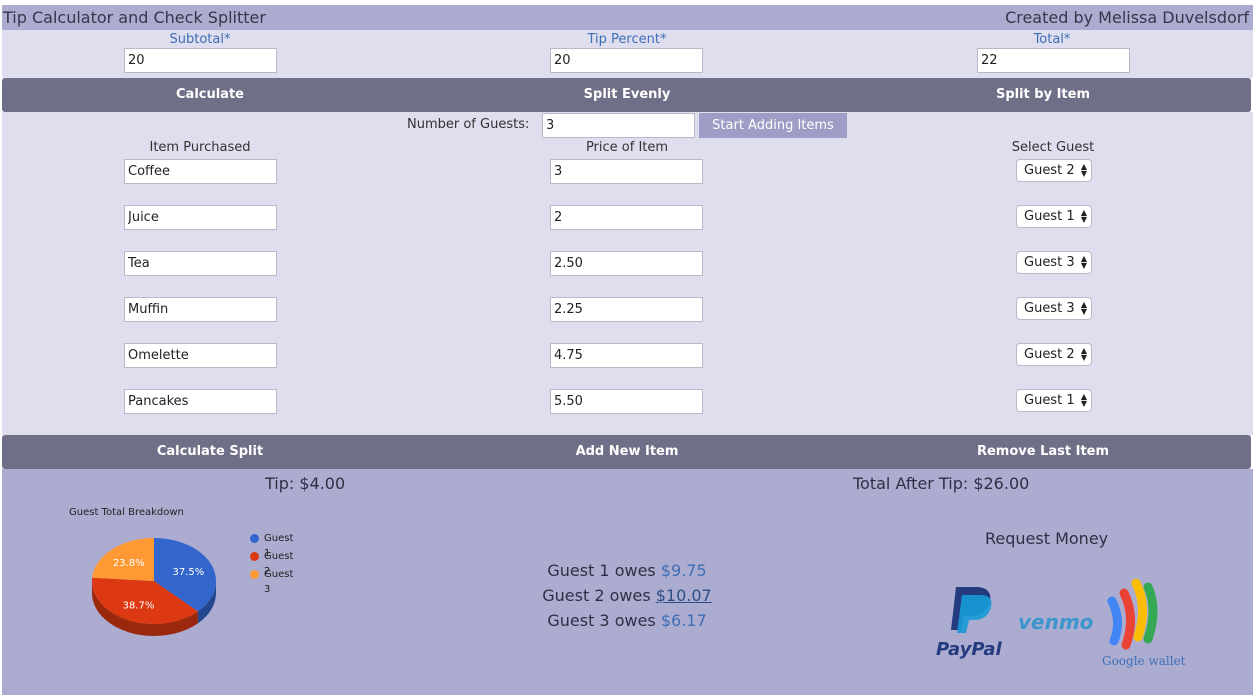  What do you see at coordinates (134, 17) in the screenshot?
I see `app-title: Tip Calculator and Check Splitter` at bounding box center [134, 17].